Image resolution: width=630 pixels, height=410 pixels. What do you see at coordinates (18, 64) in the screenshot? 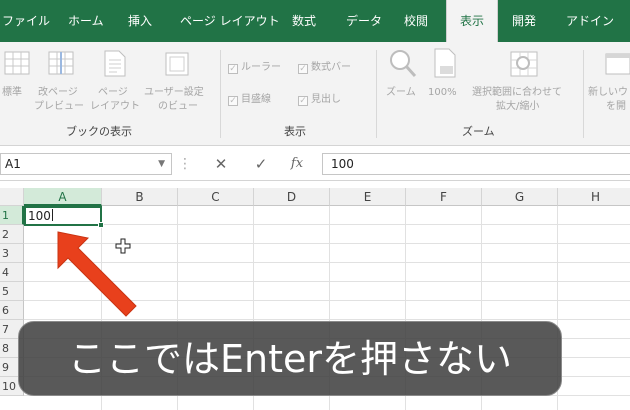
I see `normal-view-icon` at bounding box center [18, 64].